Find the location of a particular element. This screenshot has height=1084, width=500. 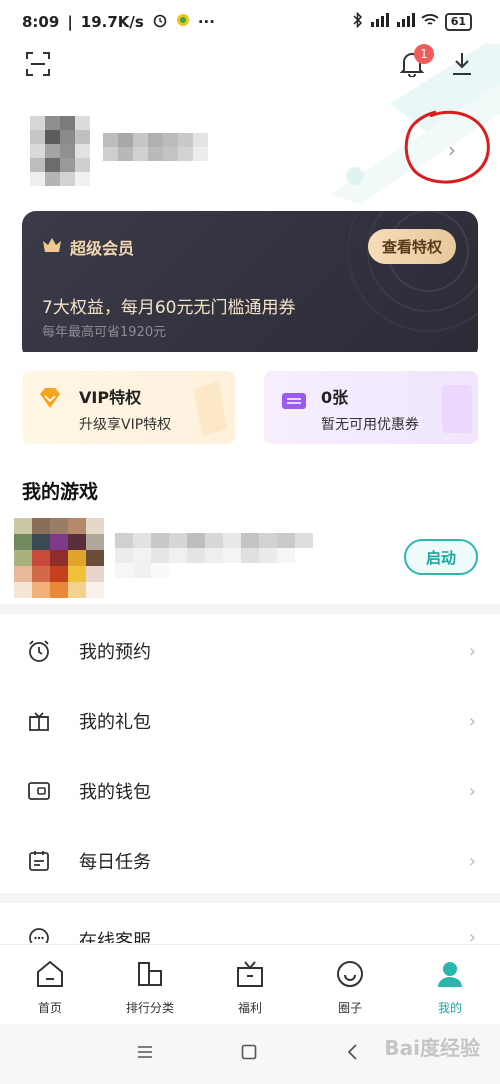

menu-item-label: 我的预约 is located at coordinates (115, 652).